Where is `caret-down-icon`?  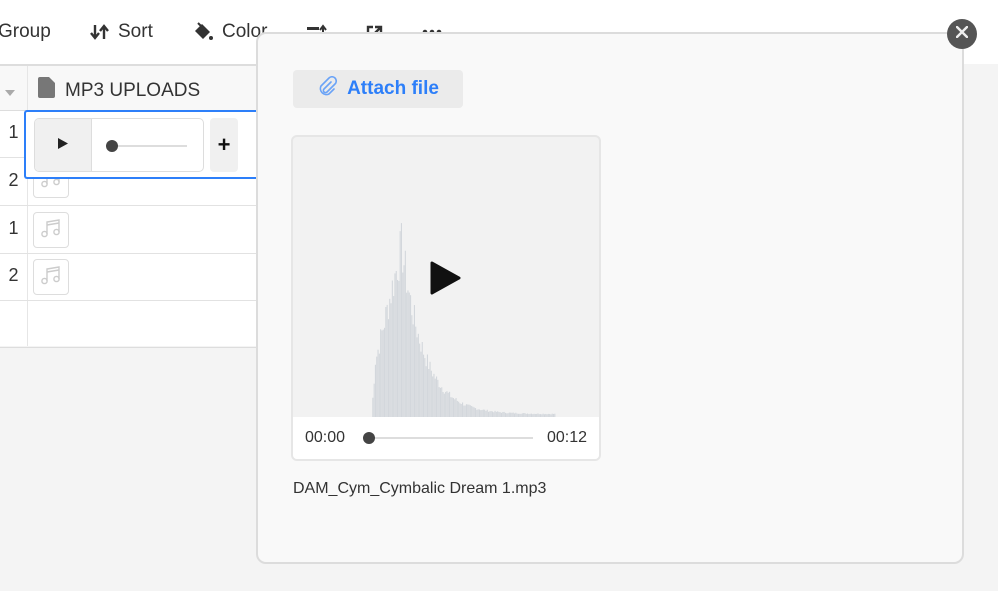 caret-down-icon is located at coordinates (10, 93).